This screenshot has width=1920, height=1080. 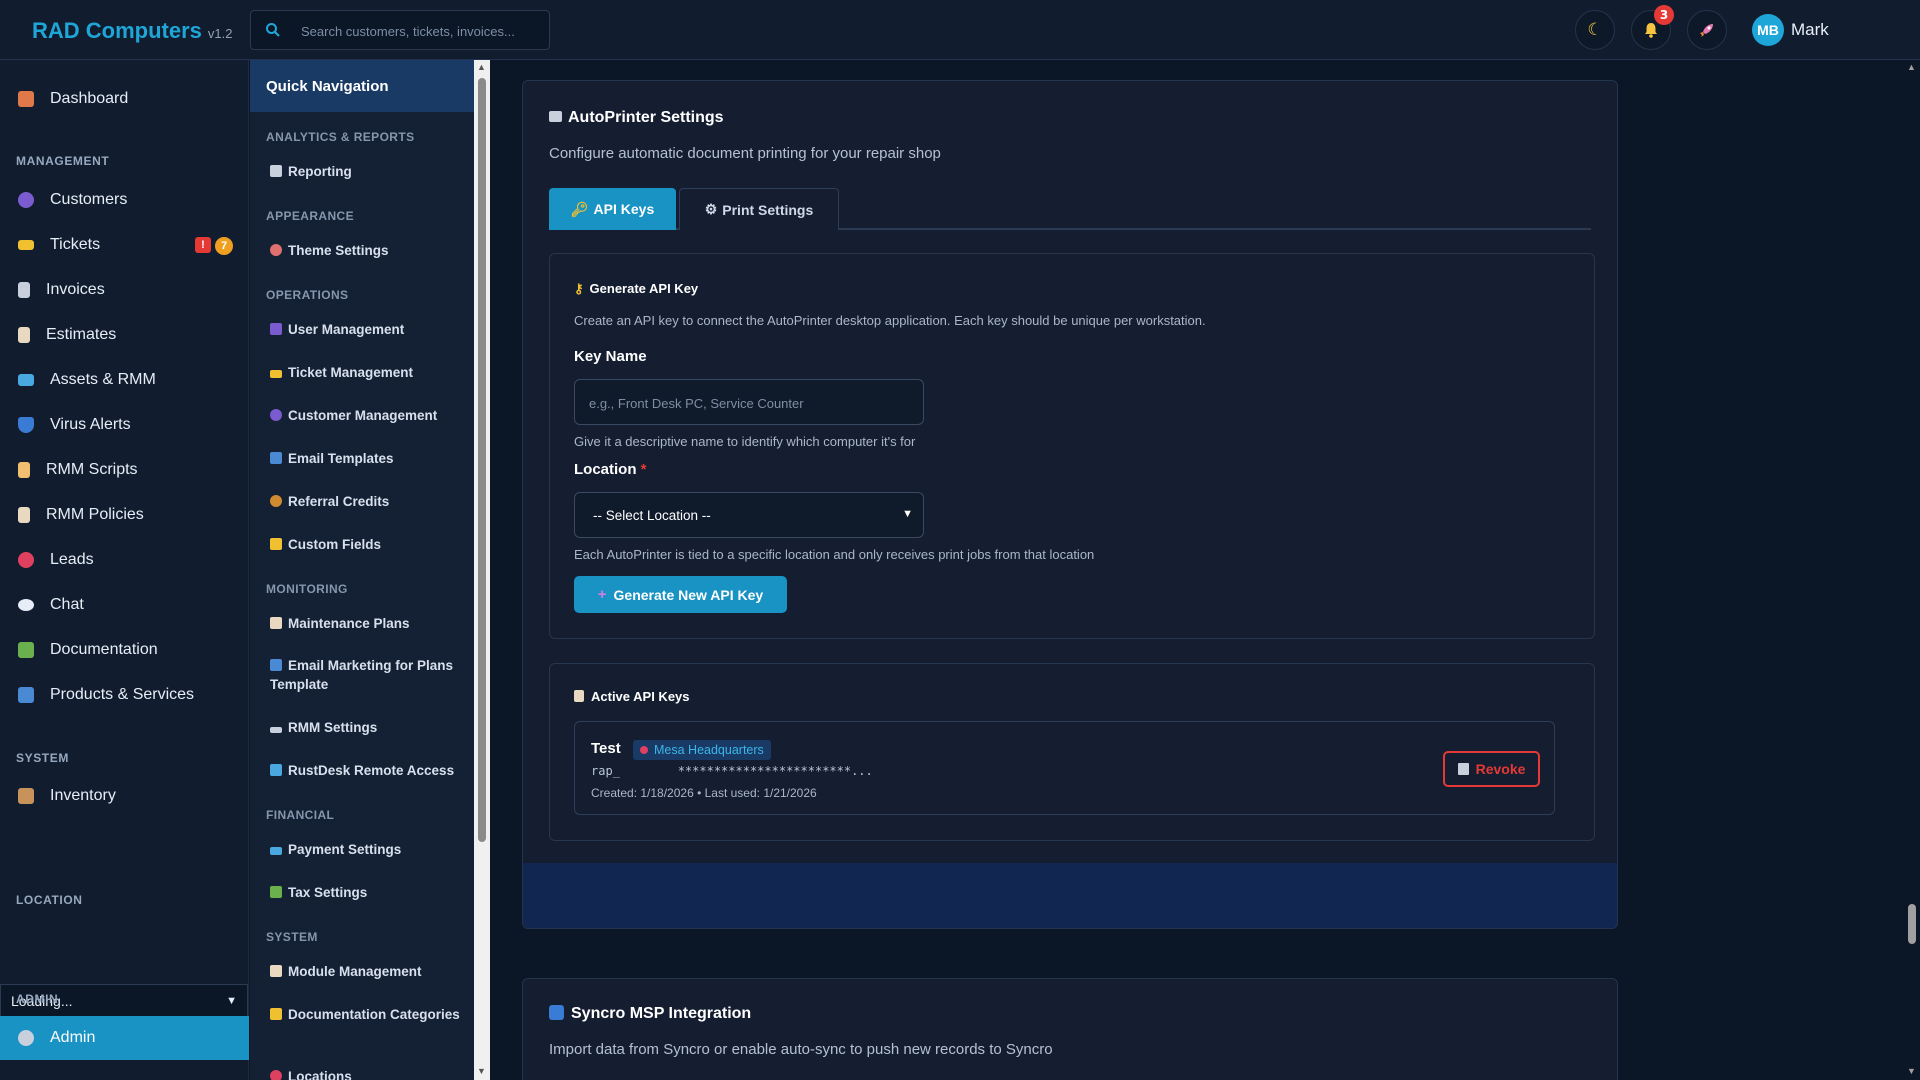 What do you see at coordinates (1707, 30) in the screenshot?
I see `quick-launch-button` at bounding box center [1707, 30].